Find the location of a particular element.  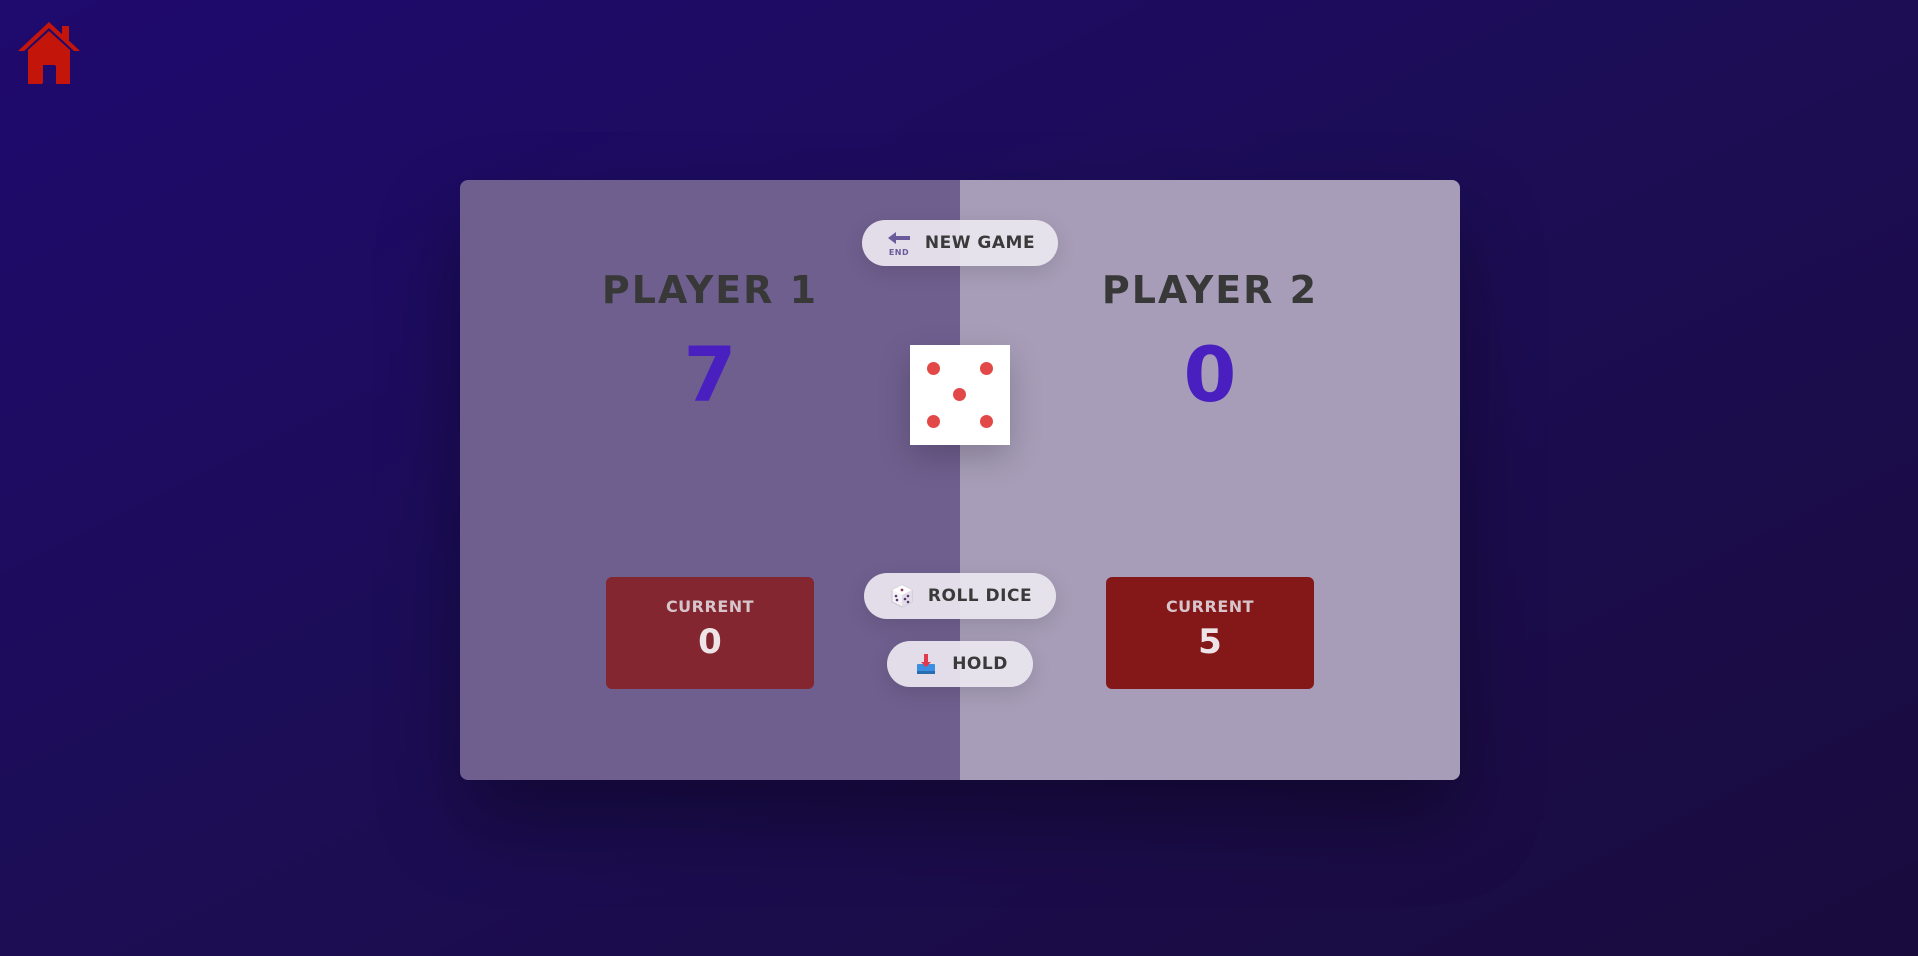

dice-icon is located at coordinates (902, 596).